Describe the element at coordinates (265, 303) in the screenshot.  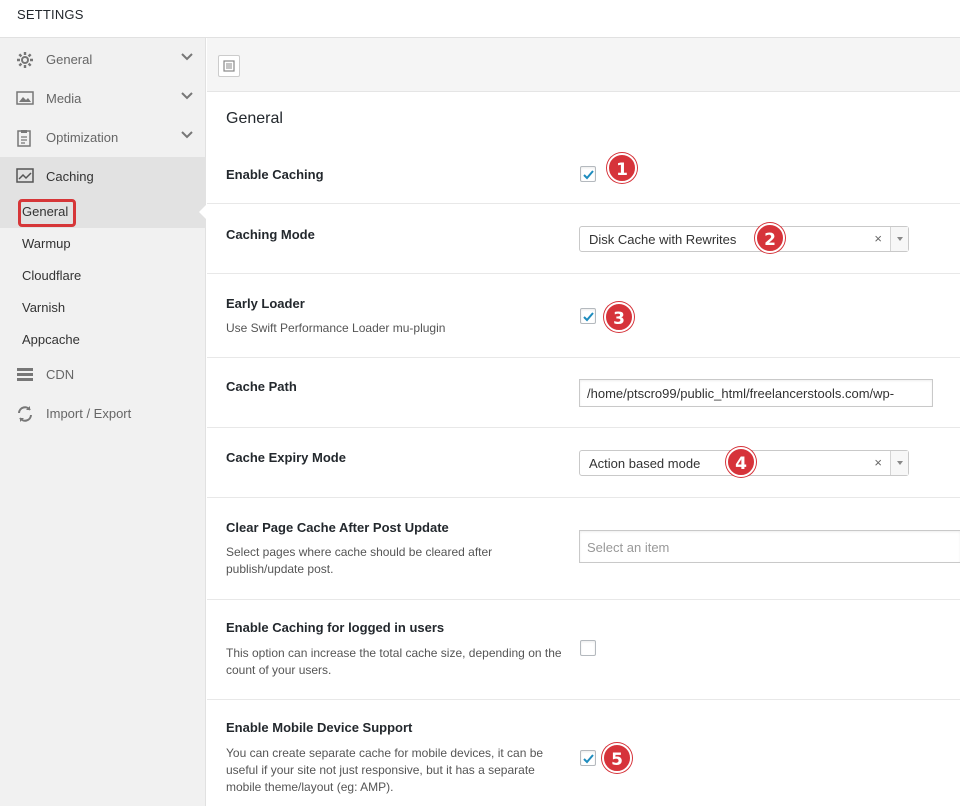
I see `setting-label: Early Loader` at that location.